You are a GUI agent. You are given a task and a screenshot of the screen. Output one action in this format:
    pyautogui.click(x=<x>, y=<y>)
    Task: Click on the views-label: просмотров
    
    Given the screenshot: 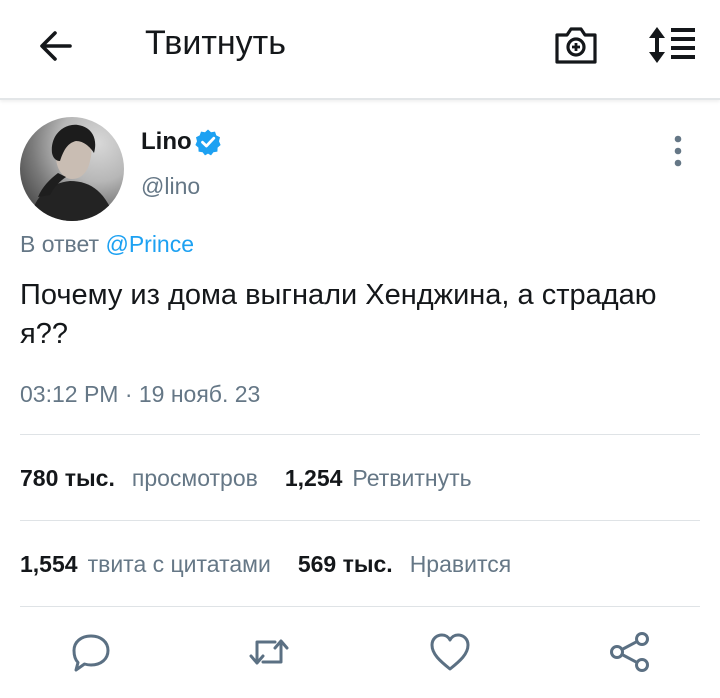 What is the action you would take?
    pyautogui.click(x=194, y=478)
    